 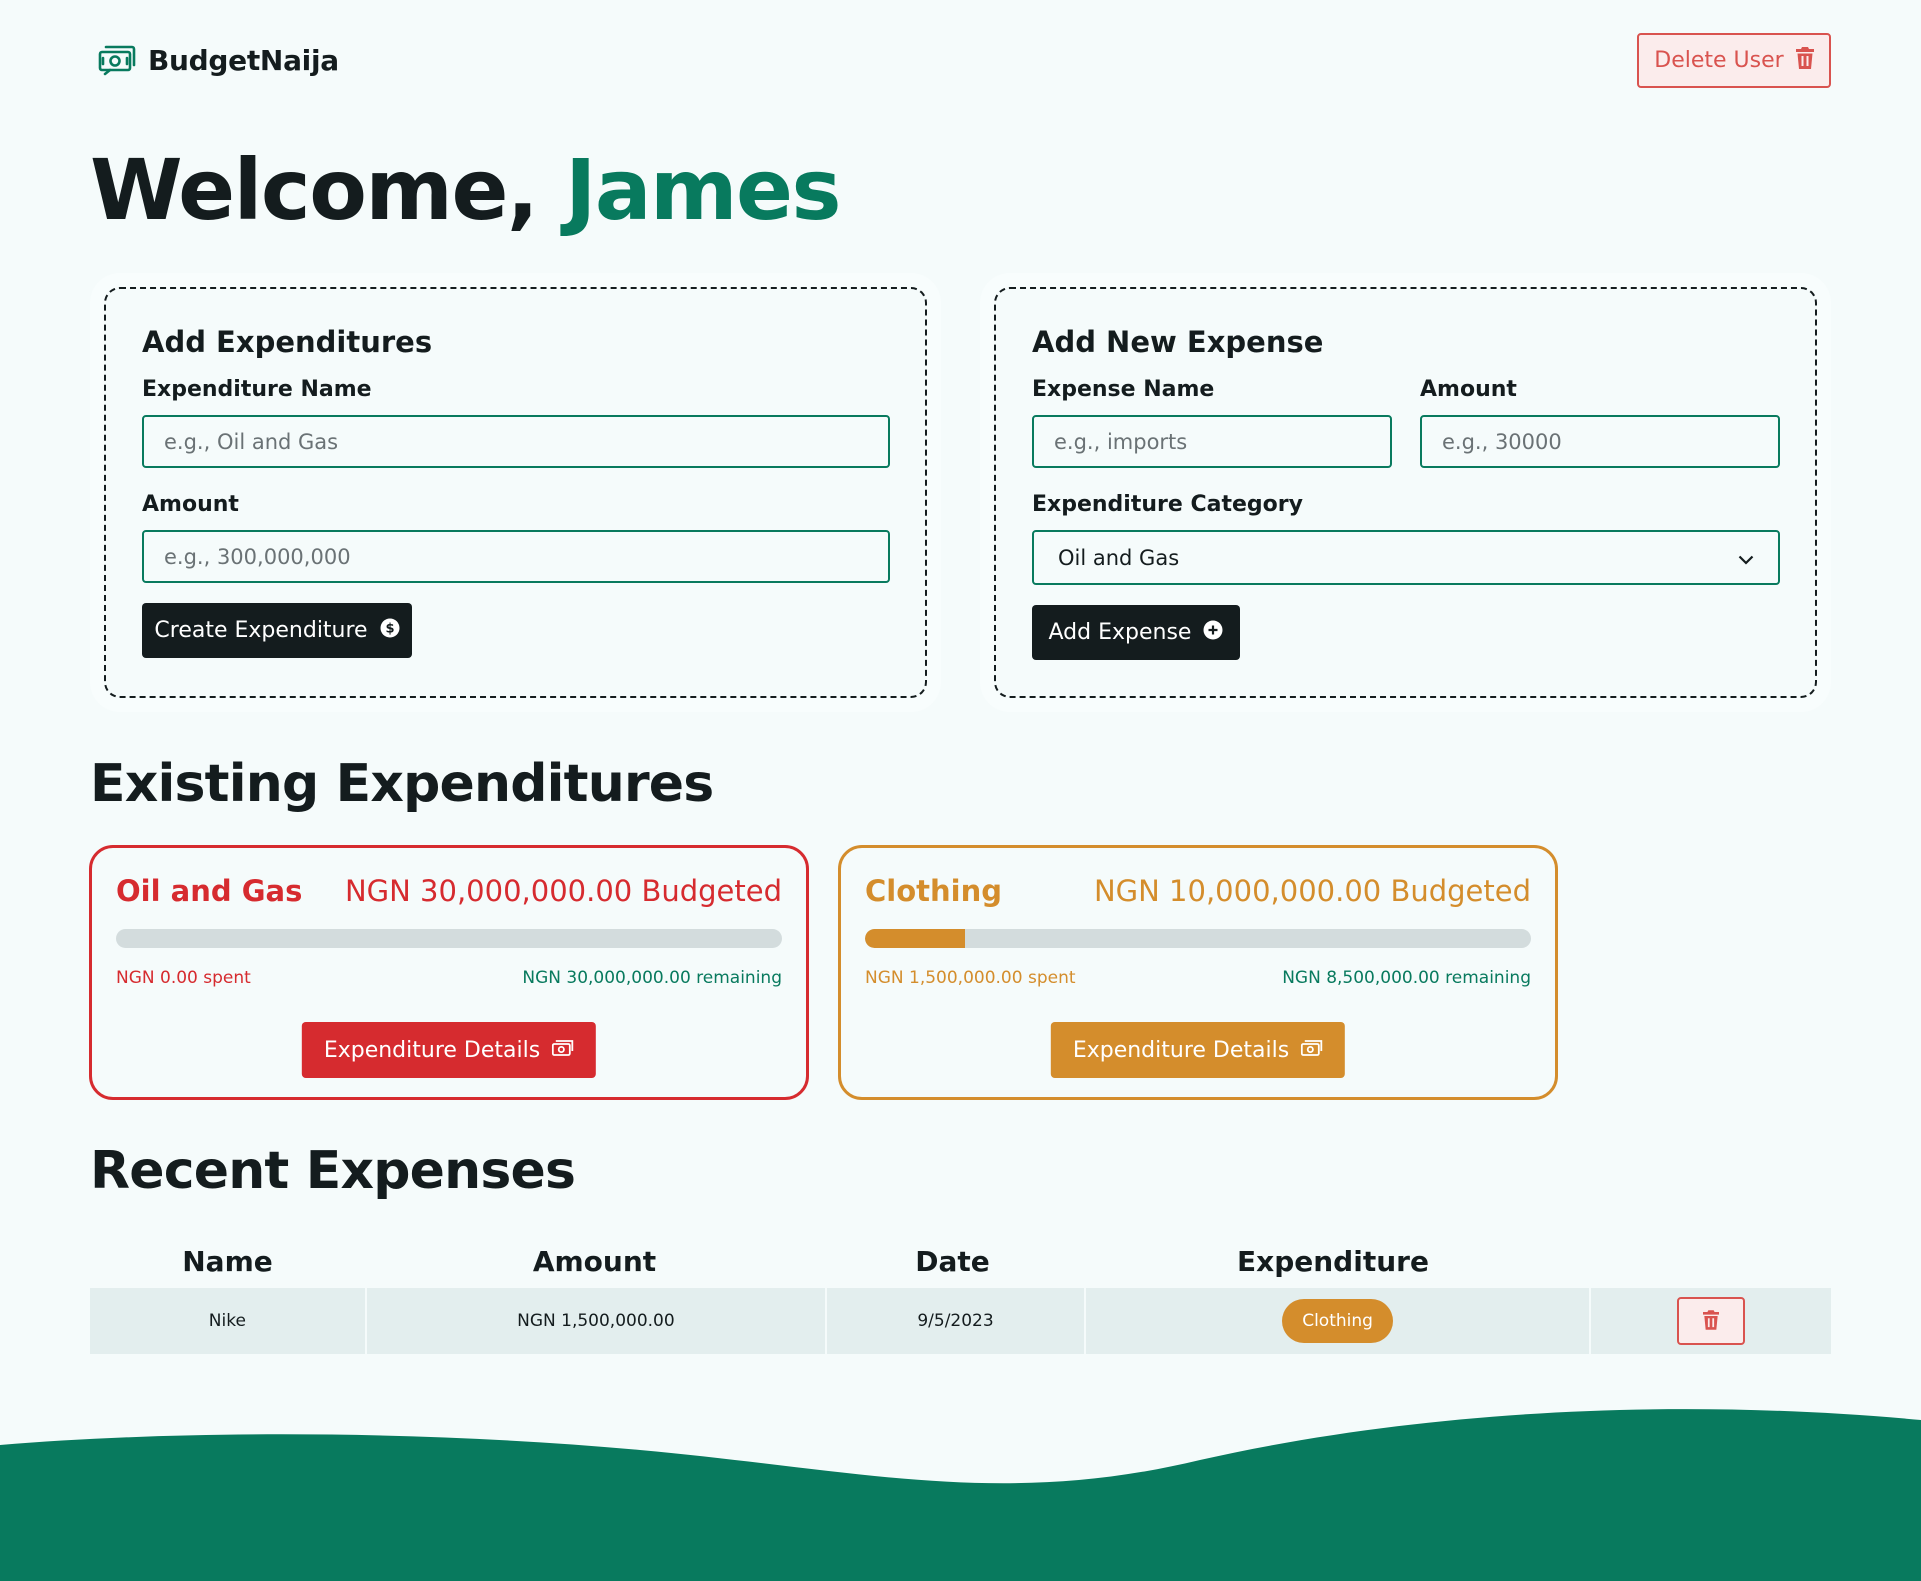 What do you see at coordinates (1406, 557) in the screenshot?
I see `expenditure-category-select: Oil and Gas` at bounding box center [1406, 557].